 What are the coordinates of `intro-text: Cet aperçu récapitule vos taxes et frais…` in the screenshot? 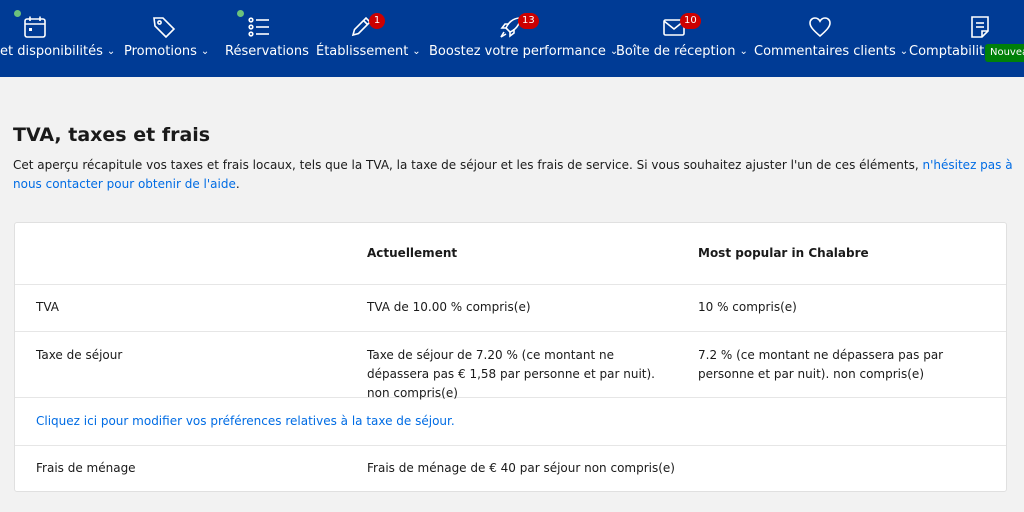 It's located at (513, 175).